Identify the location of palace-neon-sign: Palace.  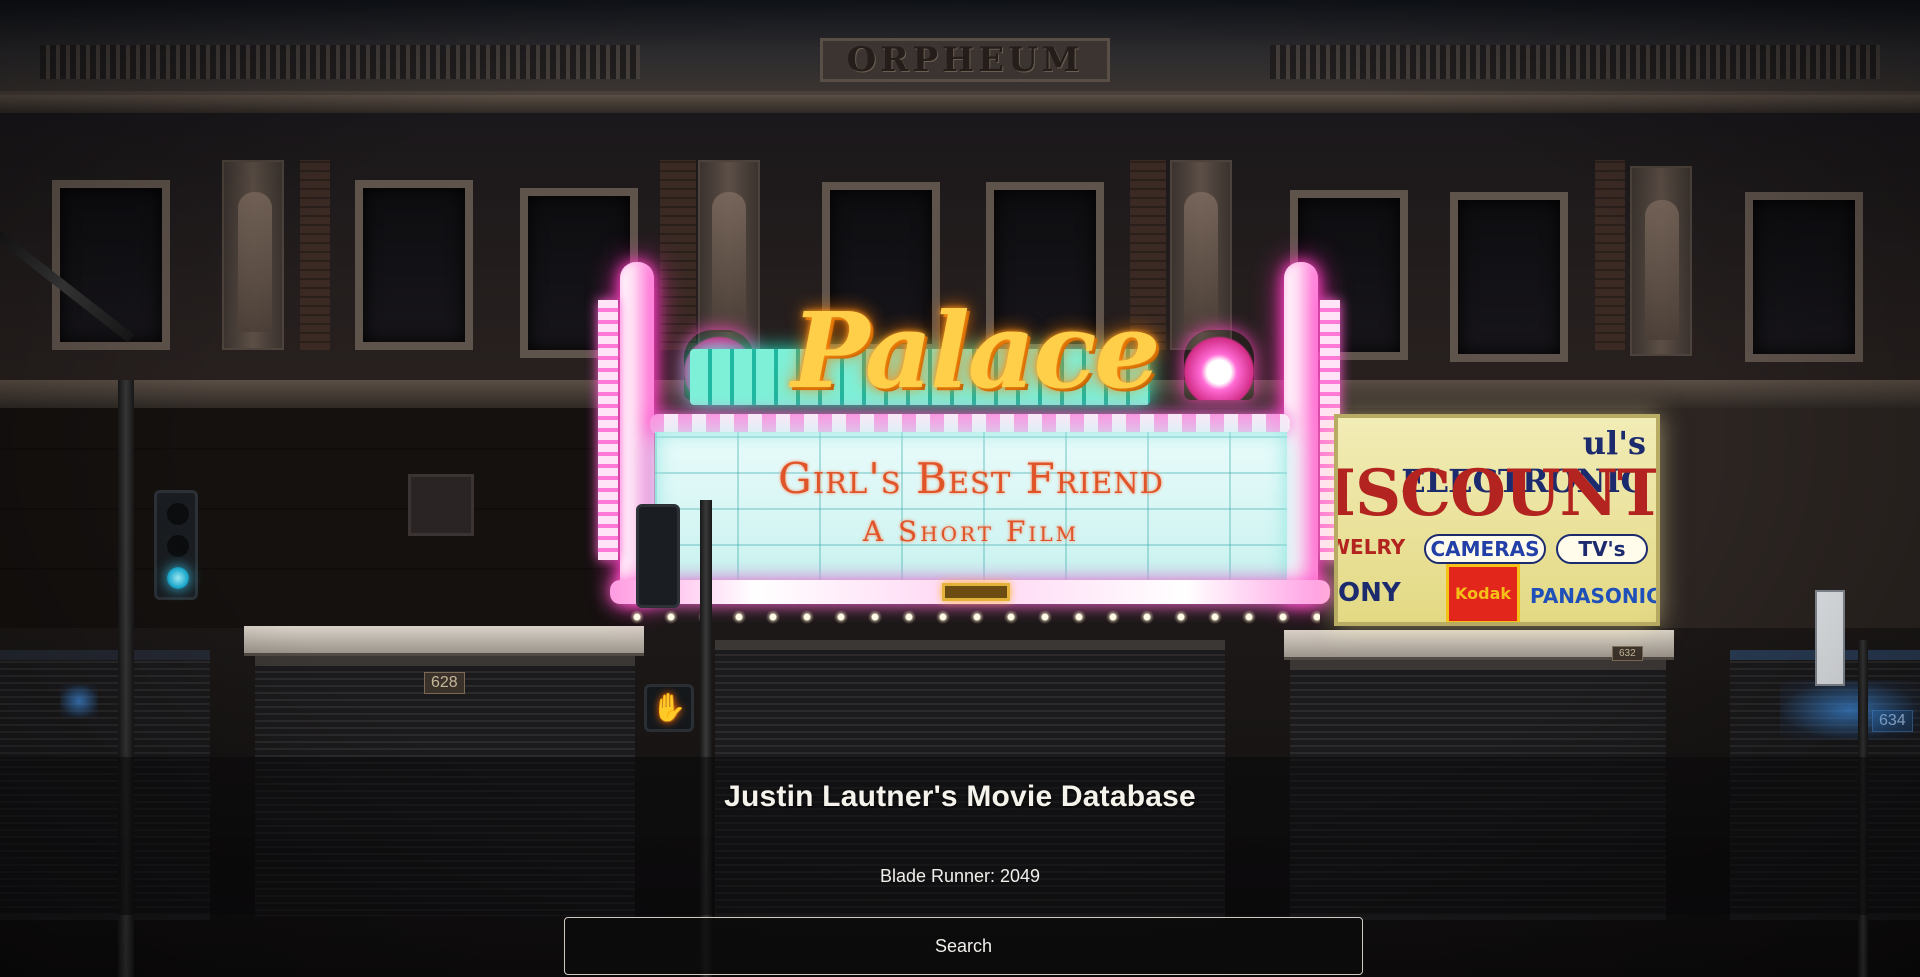
(975, 350).